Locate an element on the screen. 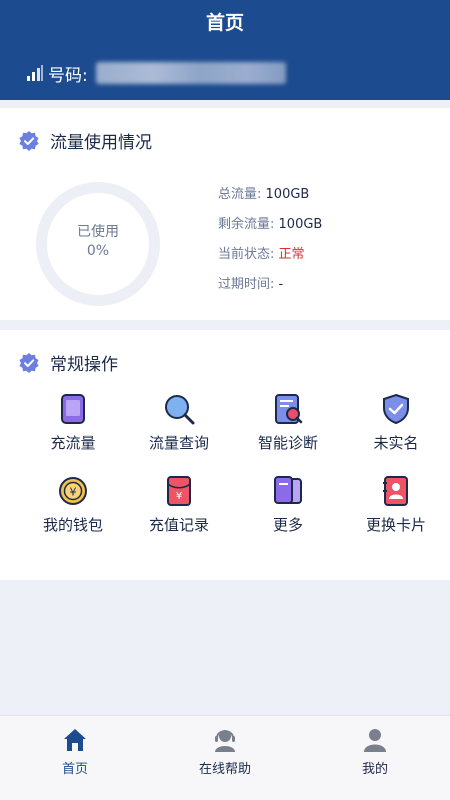 The width and height of the screenshot is (450, 800). red-envelope-icon: ¥ is located at coordinates (179, 491).